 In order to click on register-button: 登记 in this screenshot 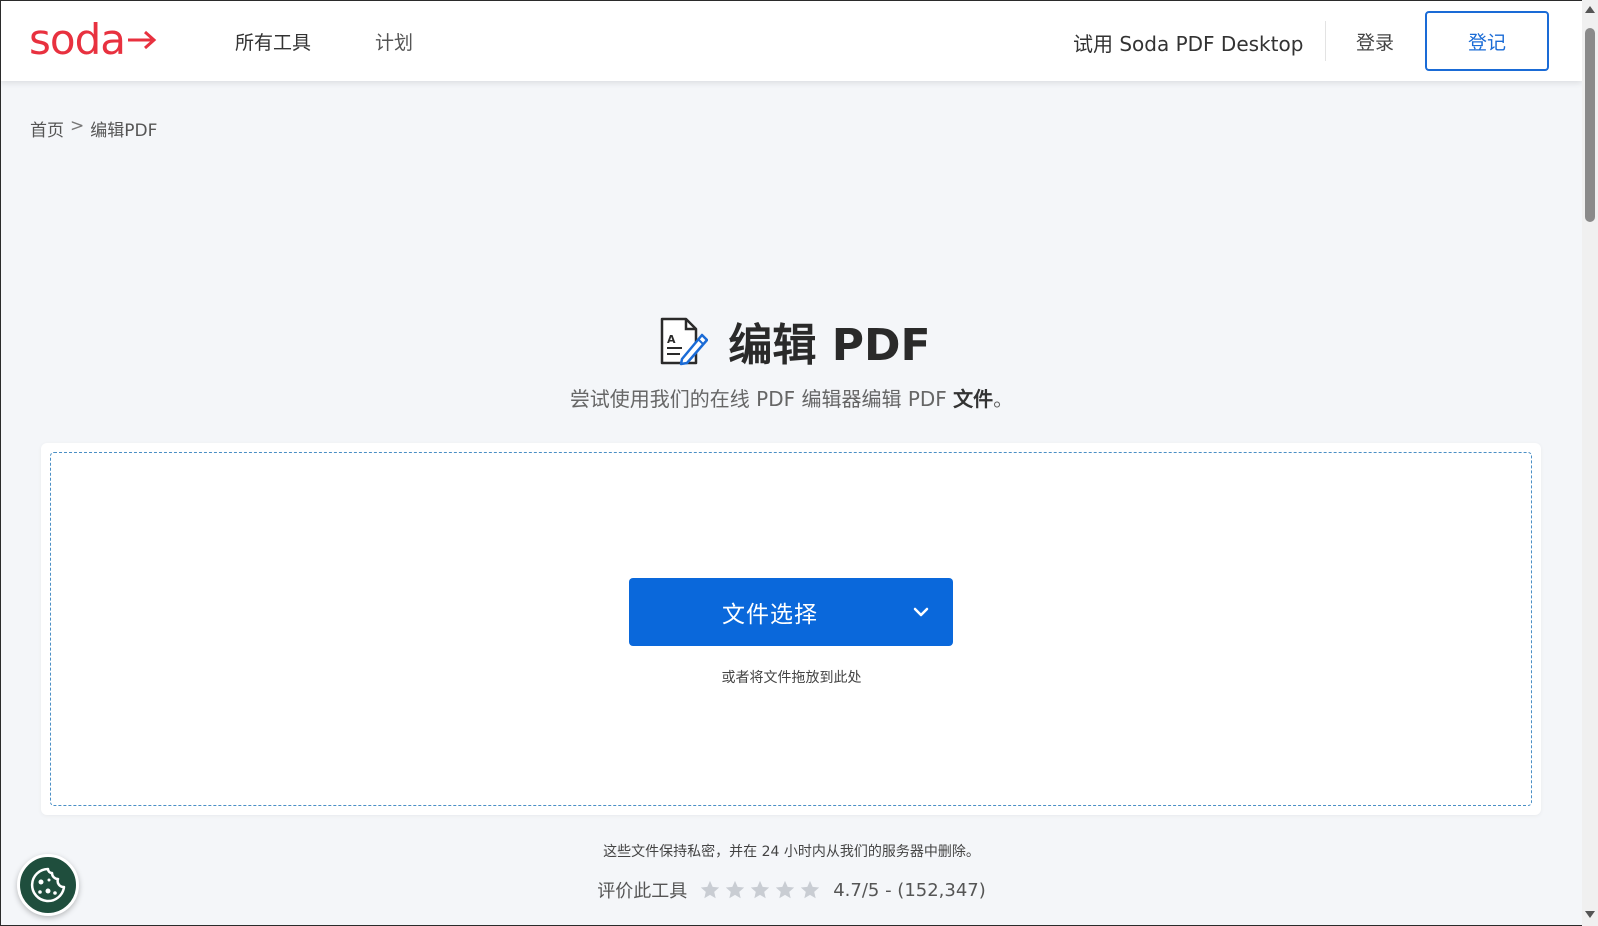, I will do `click(1487, 41)`.